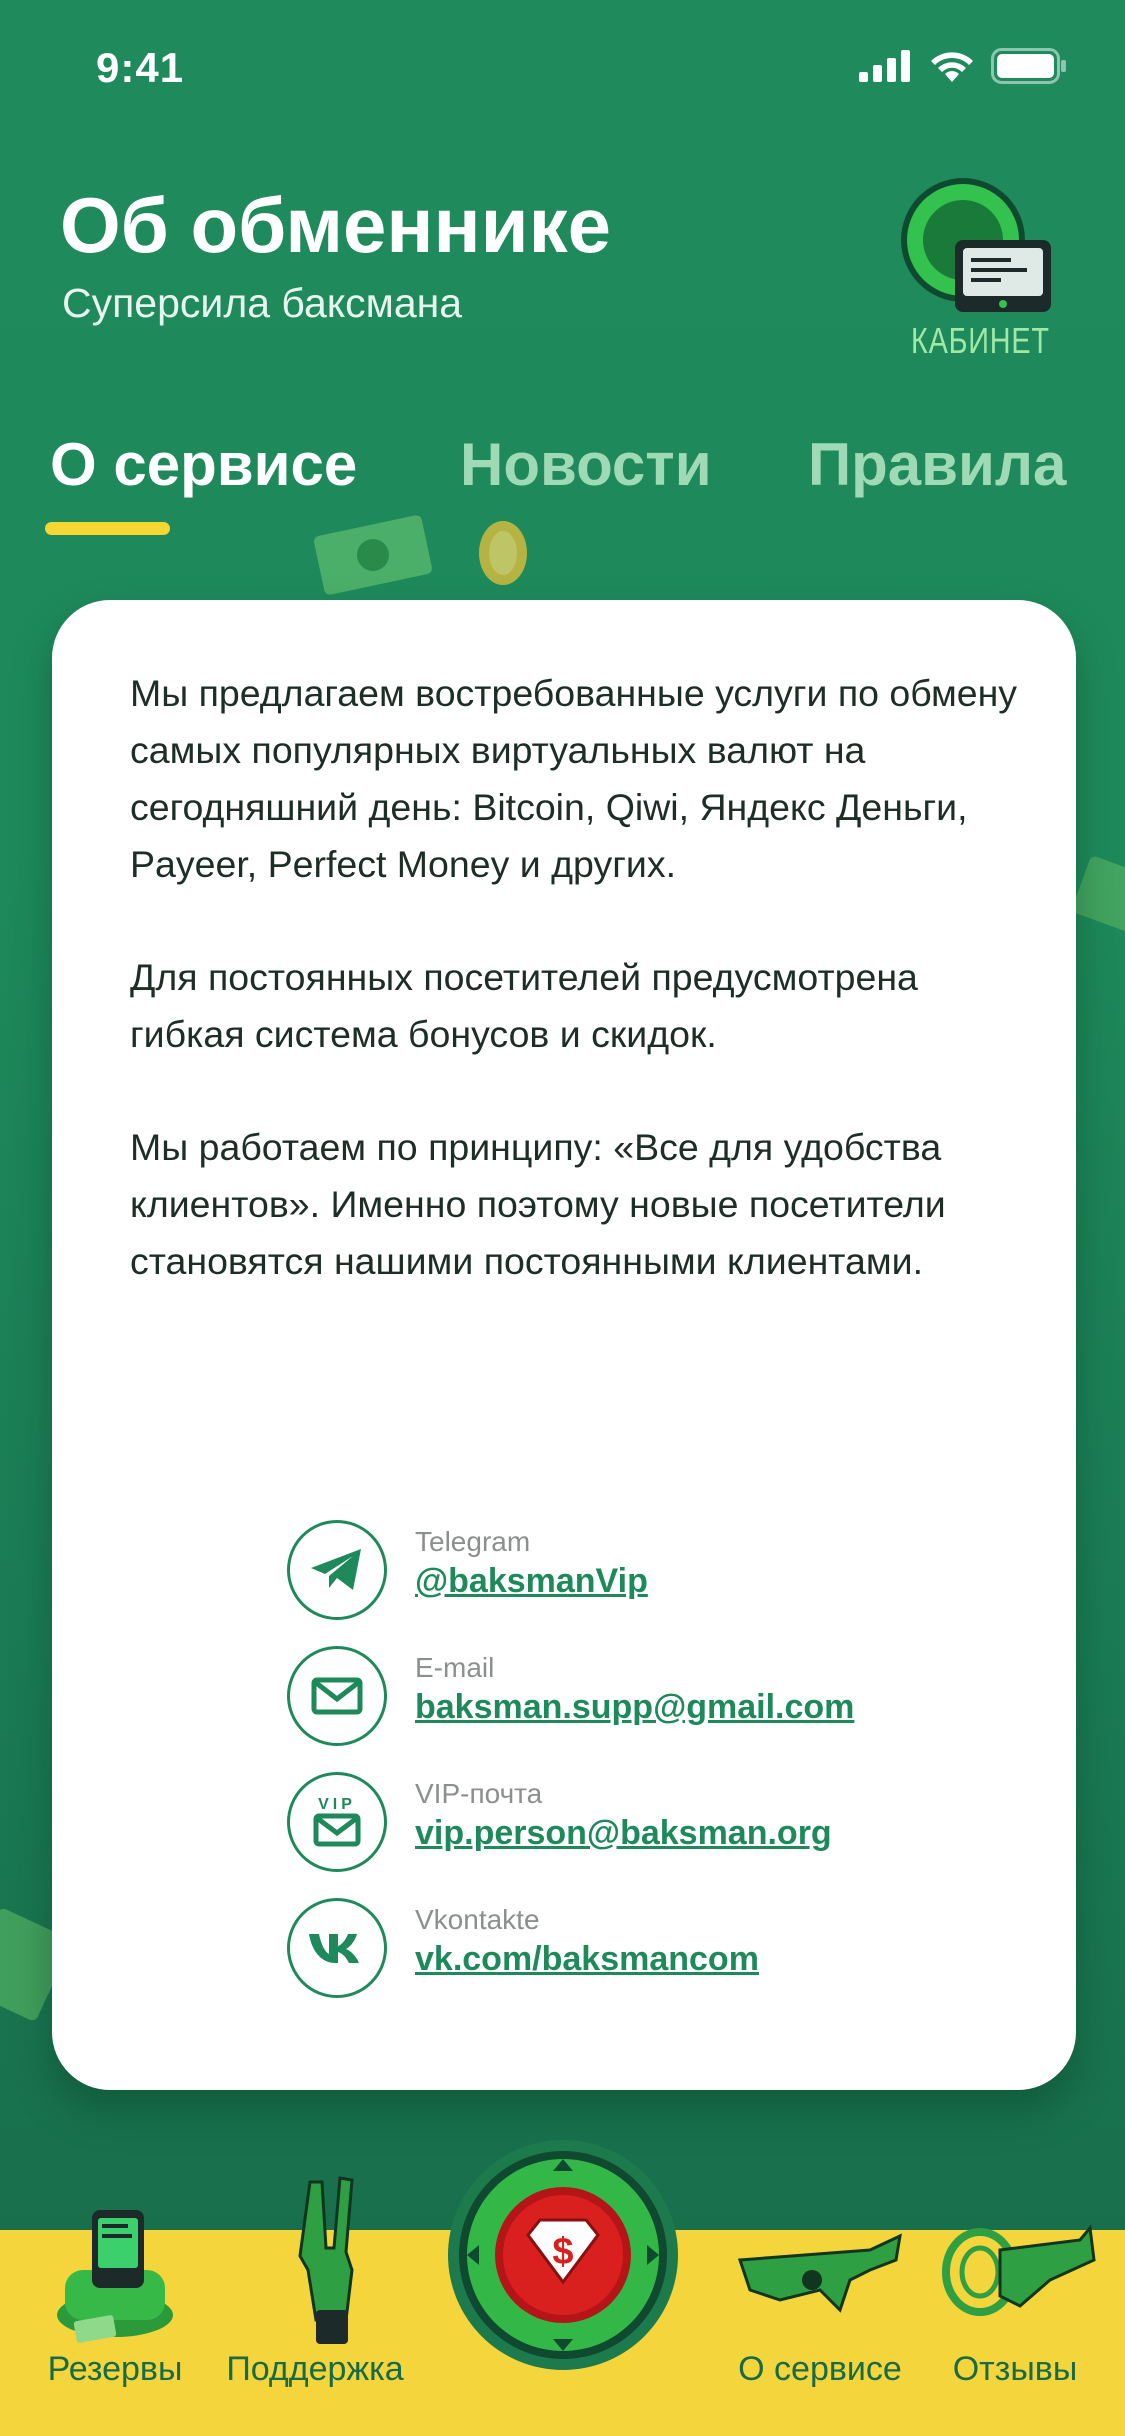  I want to click on email-link: baksman.supp@gmail.com, so click(634, 1707).